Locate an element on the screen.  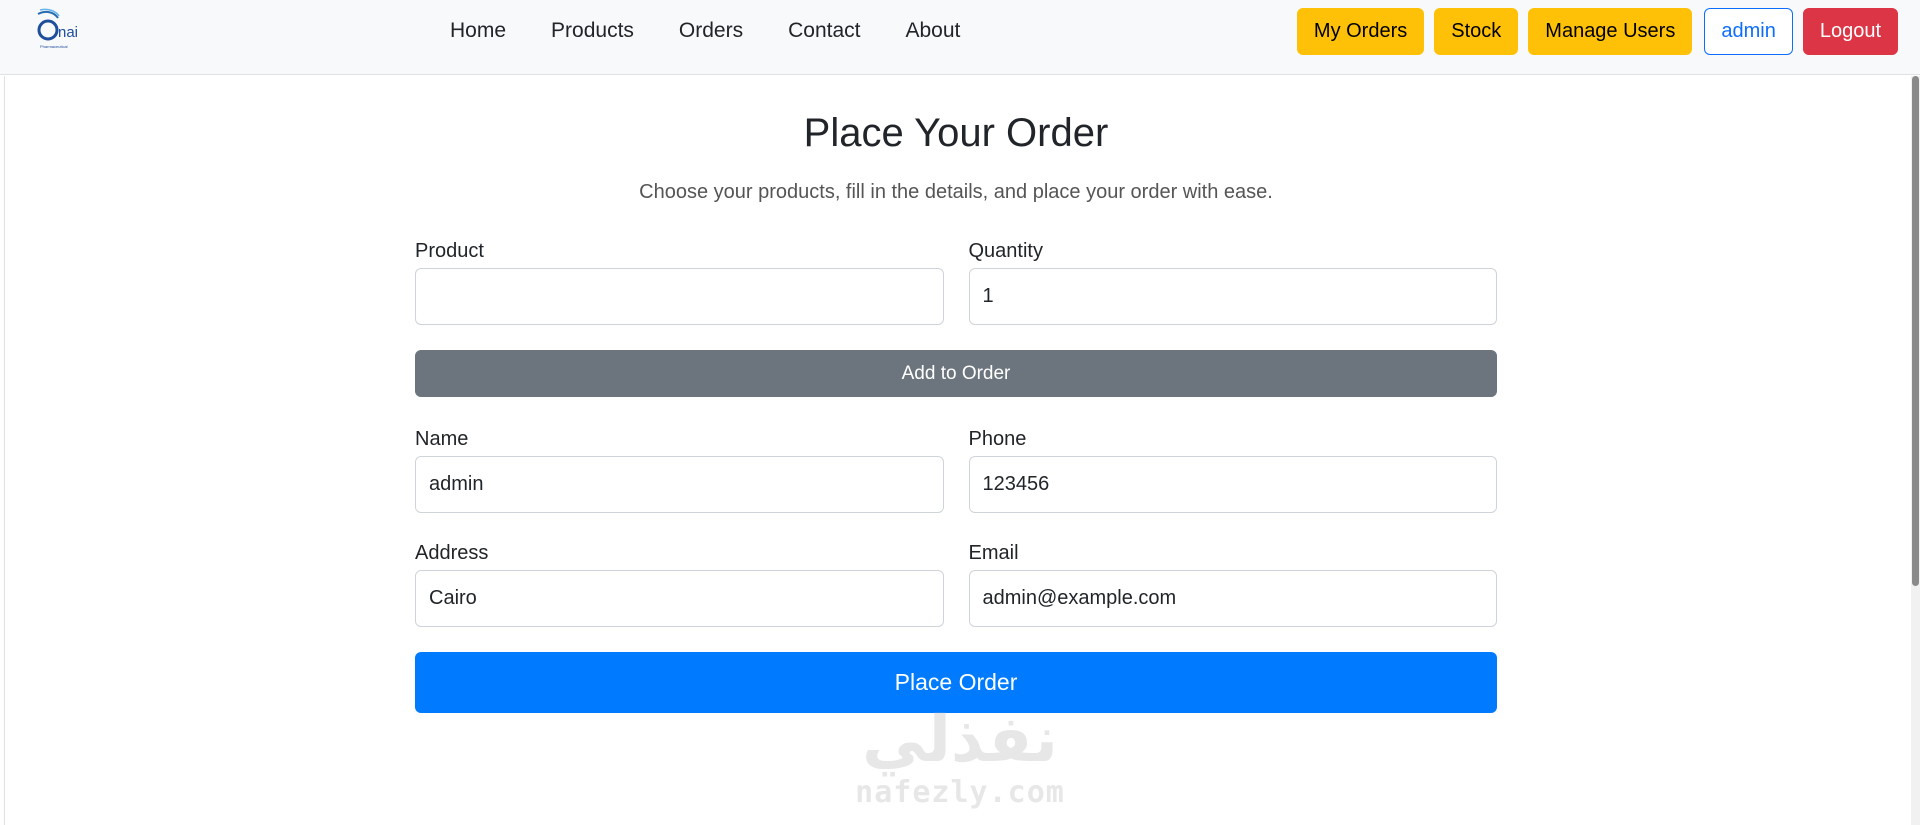
brand-logo: nai Pharmaceutical is located at coordinates (64, 31).